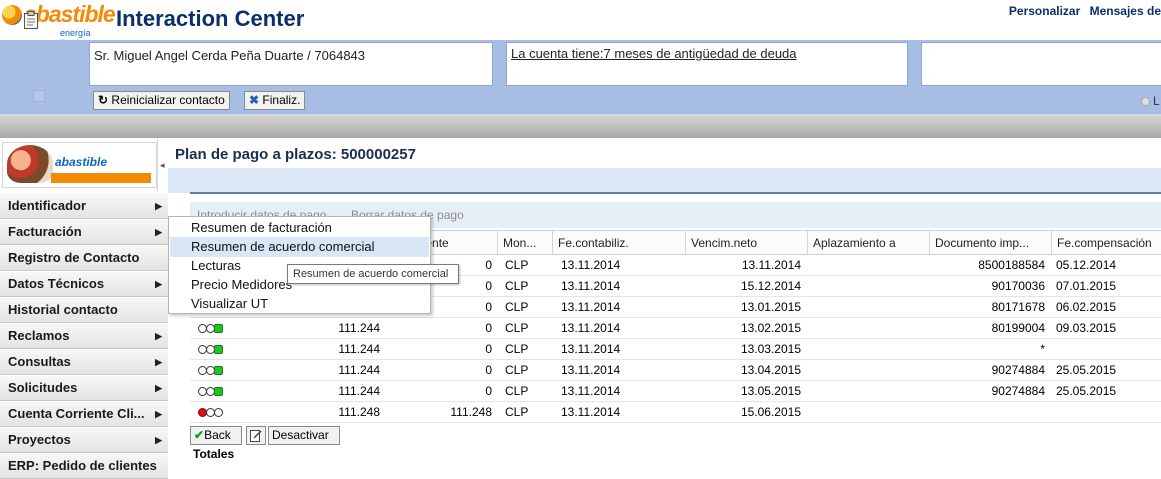 The image size is (1161, 479). What do you see at coordinates (471, 412) in the screenshot?
I see `pending-cell: 111.248` at bounding box center [471, 412].